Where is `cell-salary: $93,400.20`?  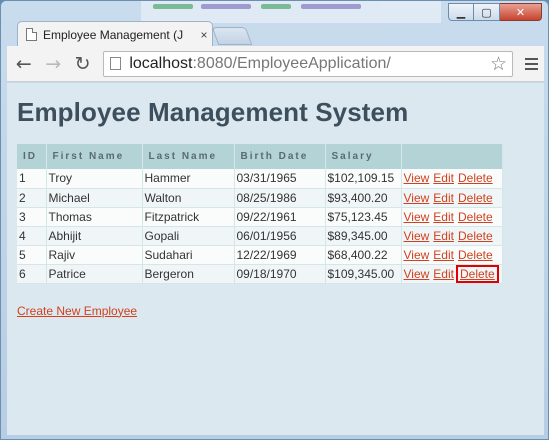 cell-salary: $93,400.20 is located at coordinates (363, 198).